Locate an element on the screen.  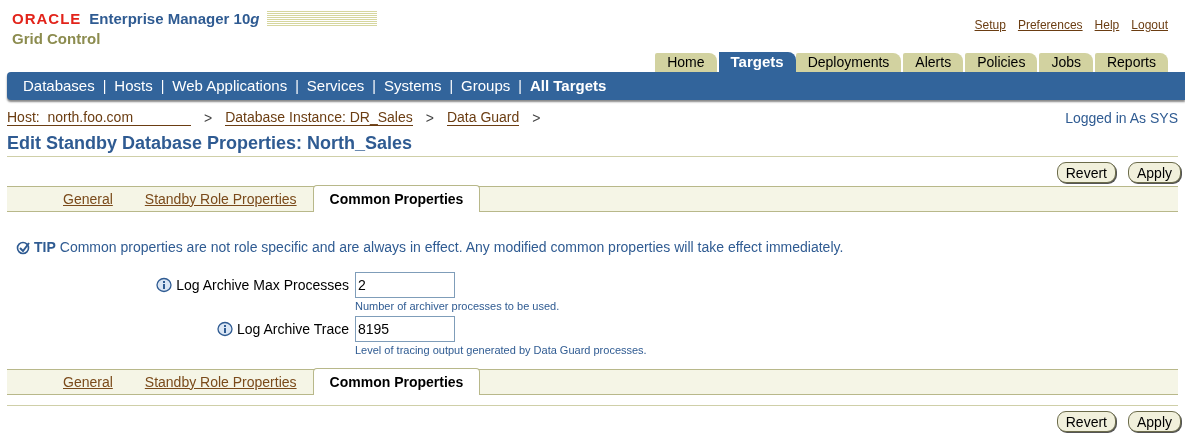
tip-label: TIP is located at coordinates (45, 247).